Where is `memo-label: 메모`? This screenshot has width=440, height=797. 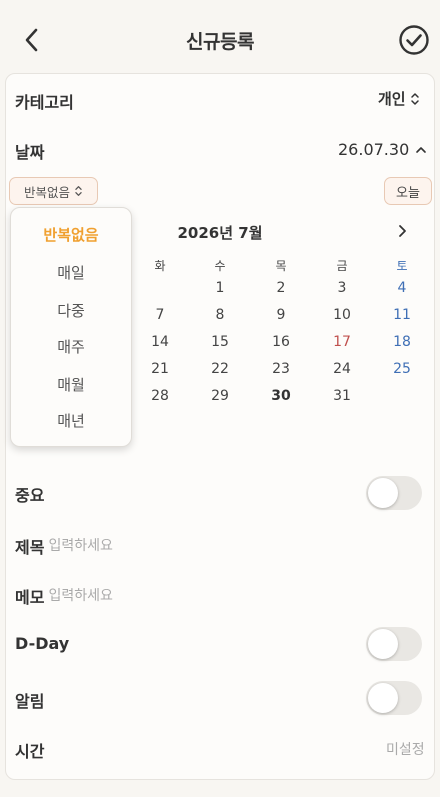
memo-label: 메모 is located at coordinates (30, 597).